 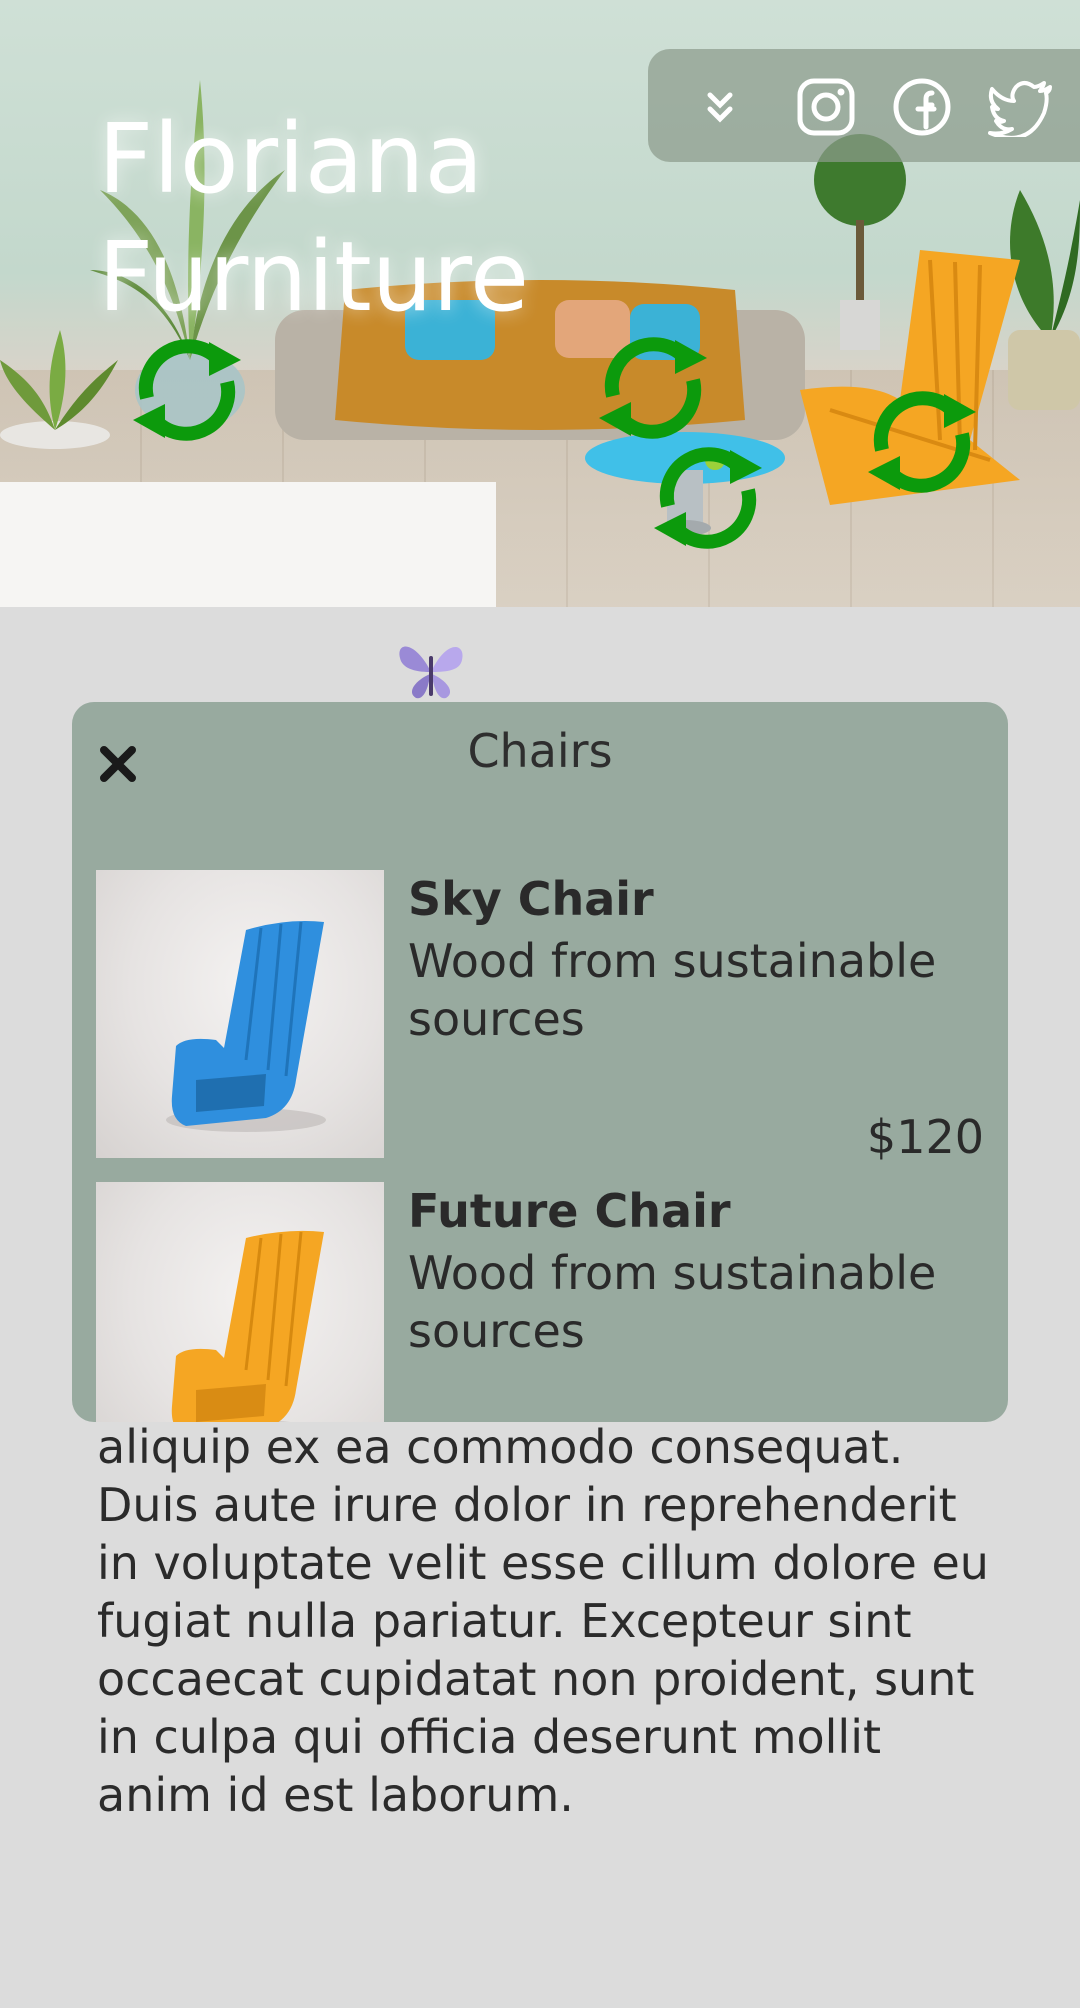 I want to click on brand-title: Floriana Furniture, so click(x=348, y=218).